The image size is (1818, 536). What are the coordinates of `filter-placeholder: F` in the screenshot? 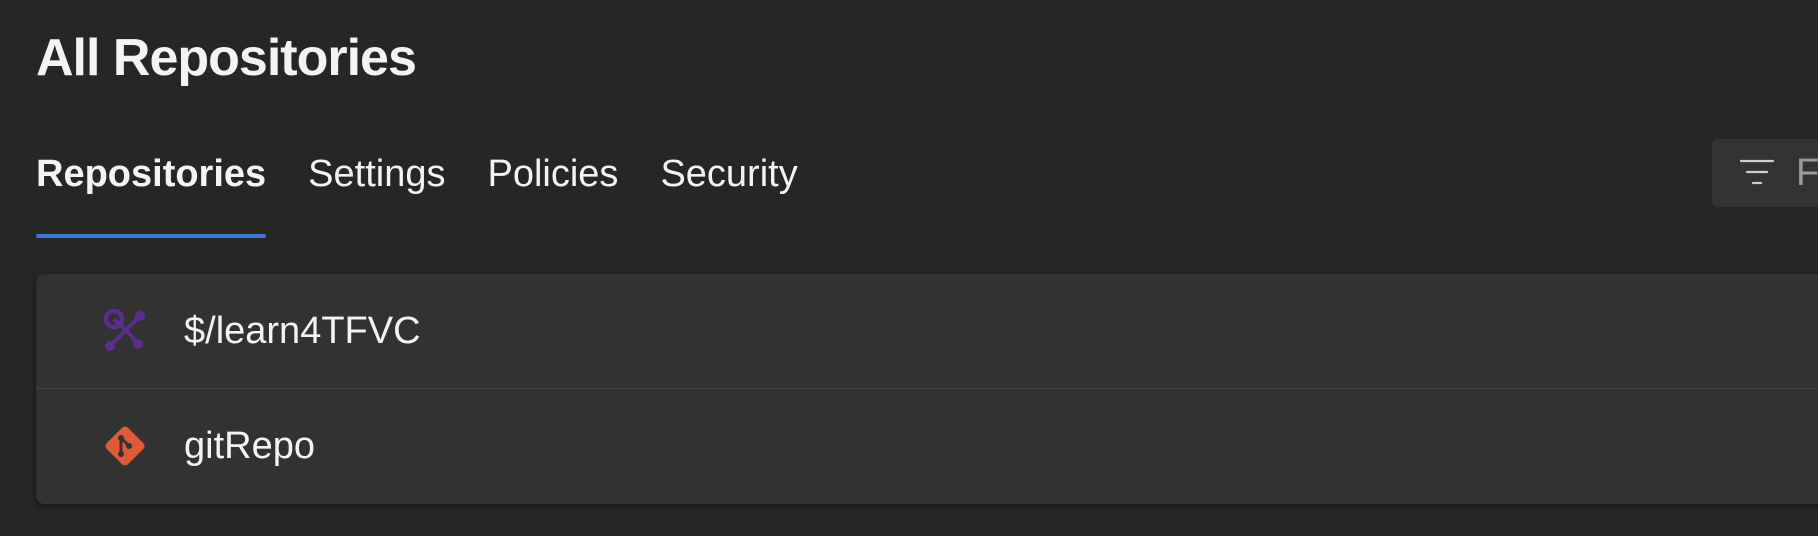 It's located at (1807, 173).